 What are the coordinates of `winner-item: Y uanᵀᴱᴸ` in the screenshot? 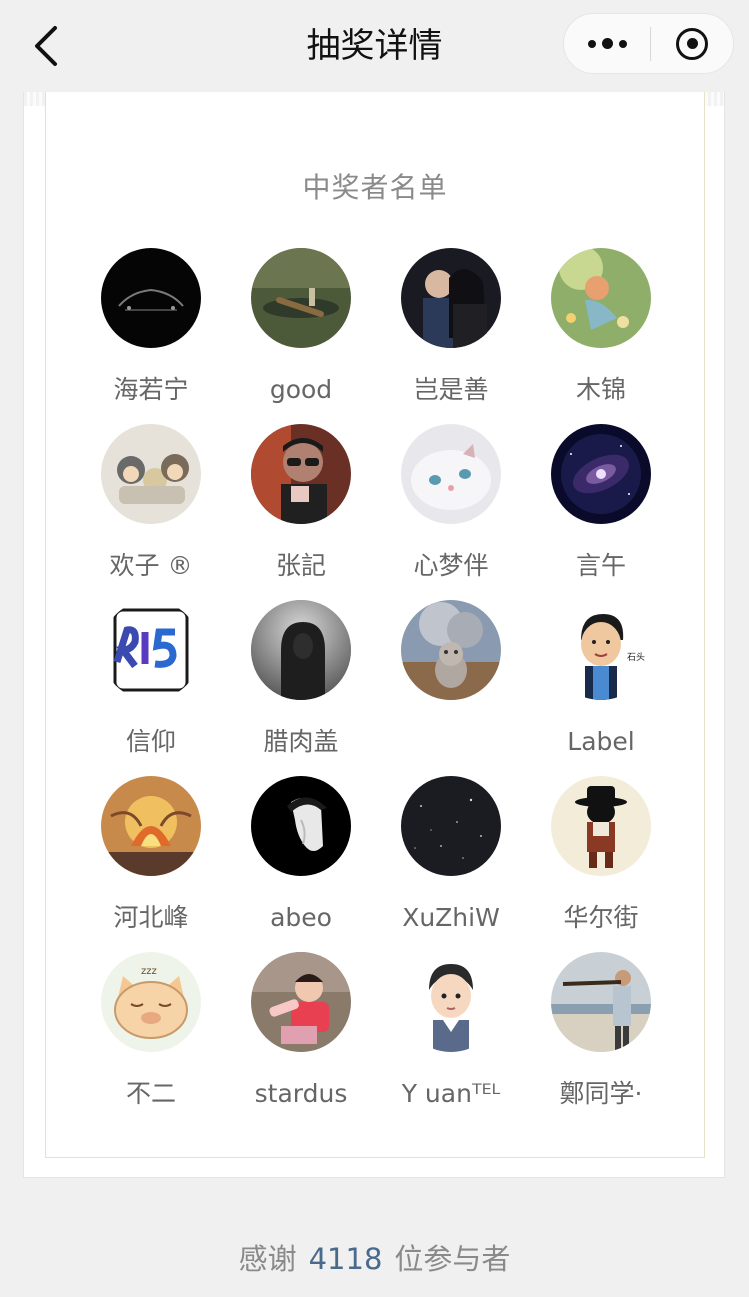 It's located at (451, 1040).